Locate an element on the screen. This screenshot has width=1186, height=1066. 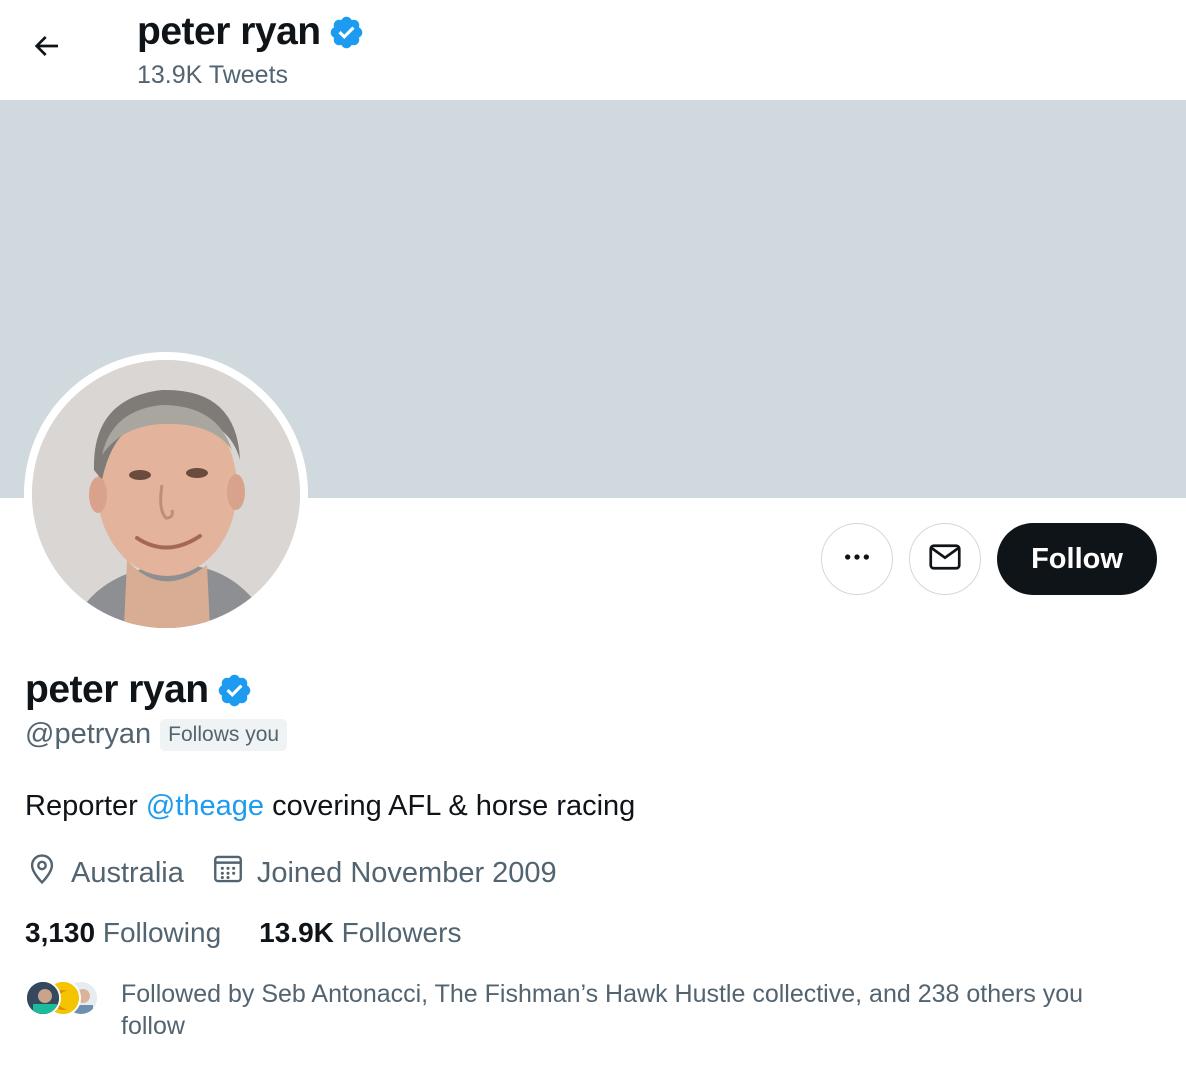
followers-link: 13.9K Followers is located at coordinates (360, 933).